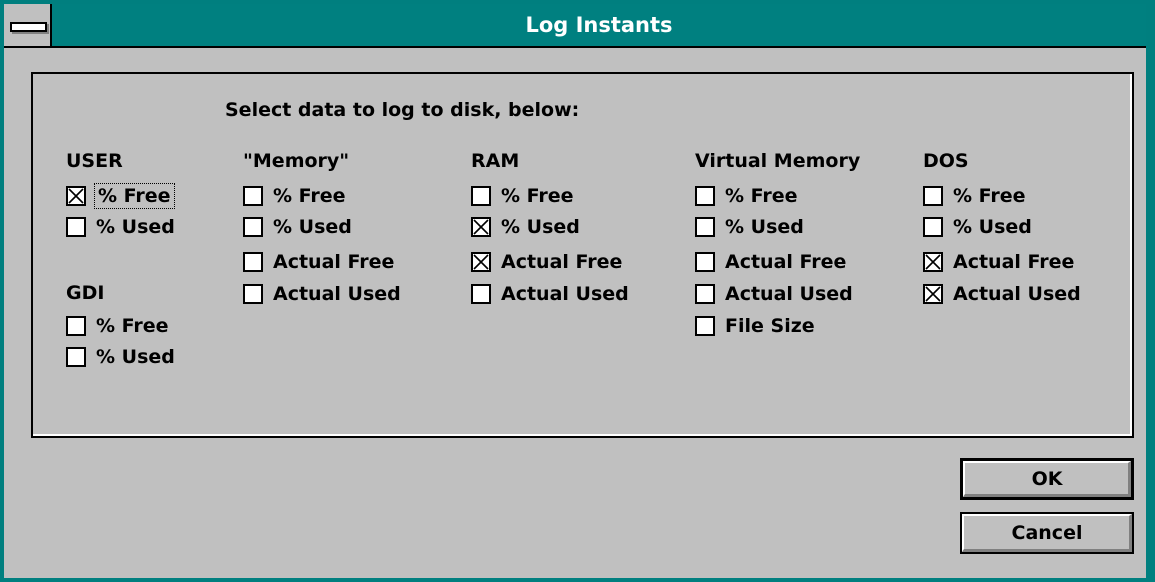 The height and width of the screenshot is (582, 1155). Describe the element at coordinates (296, 161) in the screenshot. I see `memory-heading: "Memory"` at that location.